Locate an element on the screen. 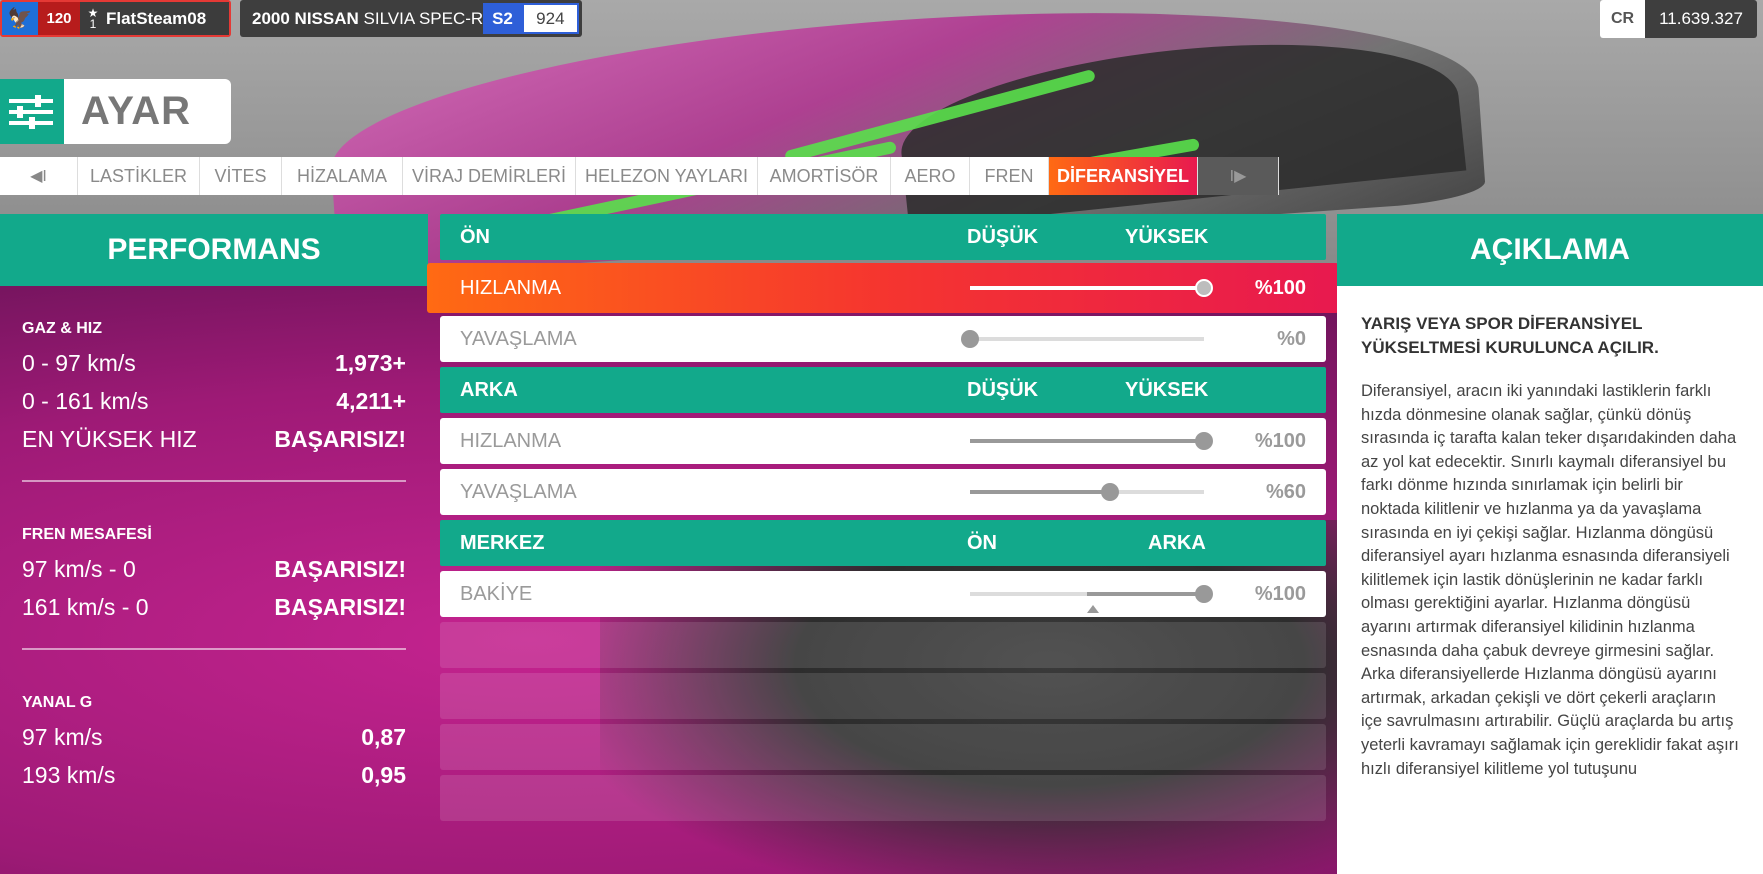 This screenshot has height=874, width=1763. tab-aero: AERO is located at coordinates (930, 176).